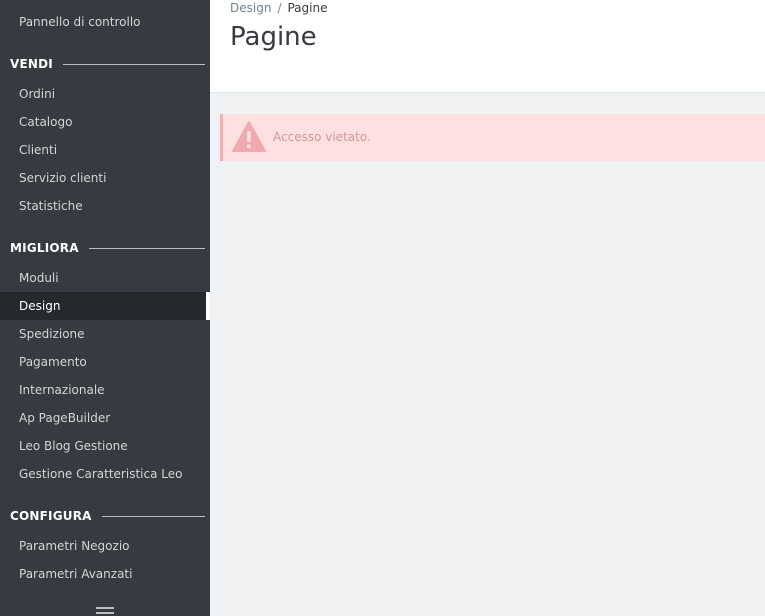  Describe the element at coordinates (105, 418) in the screenshot. I see `sidebar-item-ap-pagebuilder: Ap PageBuilder` at that location.